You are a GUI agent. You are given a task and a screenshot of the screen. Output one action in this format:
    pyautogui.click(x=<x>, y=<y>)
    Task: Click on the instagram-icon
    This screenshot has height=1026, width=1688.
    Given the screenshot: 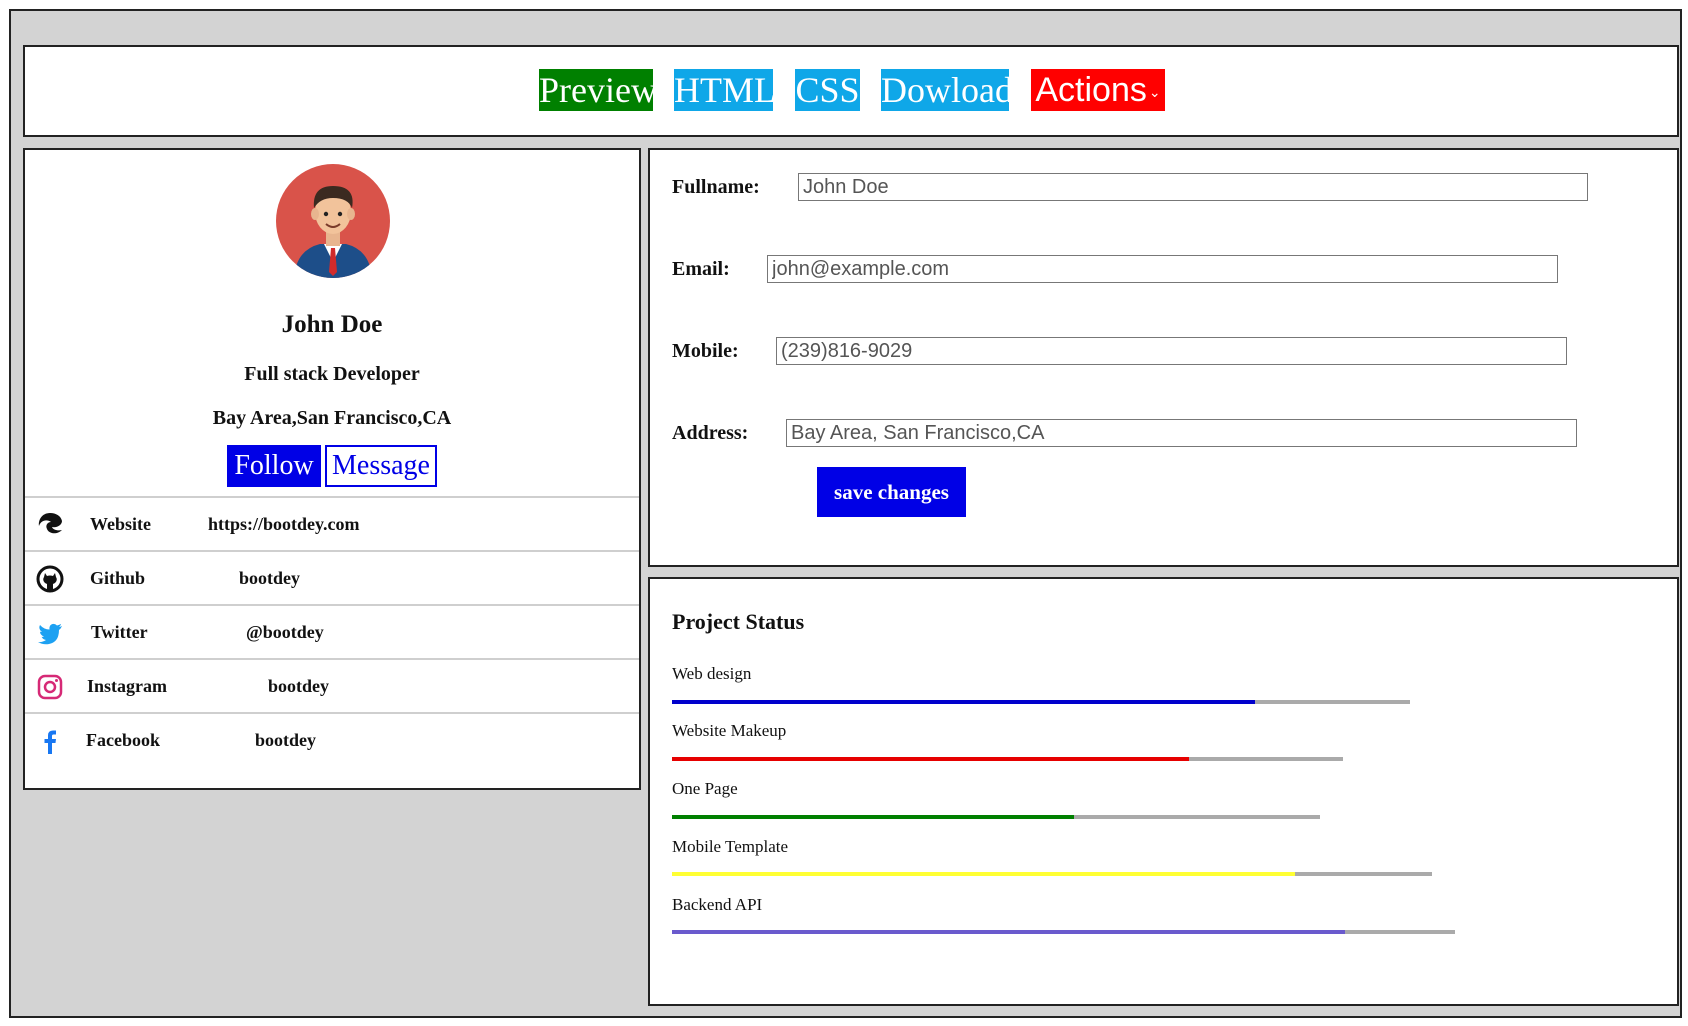 What is the action you would take?
    pyautogui.click(x=50, y=687)
    